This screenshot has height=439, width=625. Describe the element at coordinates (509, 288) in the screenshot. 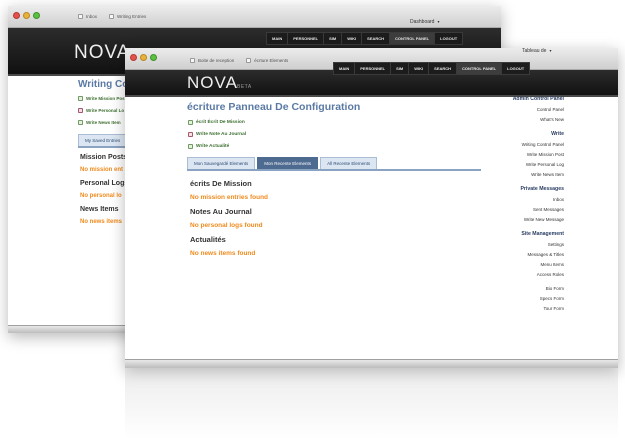

I see `sidebar-link-bio-form: Bio Form` at that location.